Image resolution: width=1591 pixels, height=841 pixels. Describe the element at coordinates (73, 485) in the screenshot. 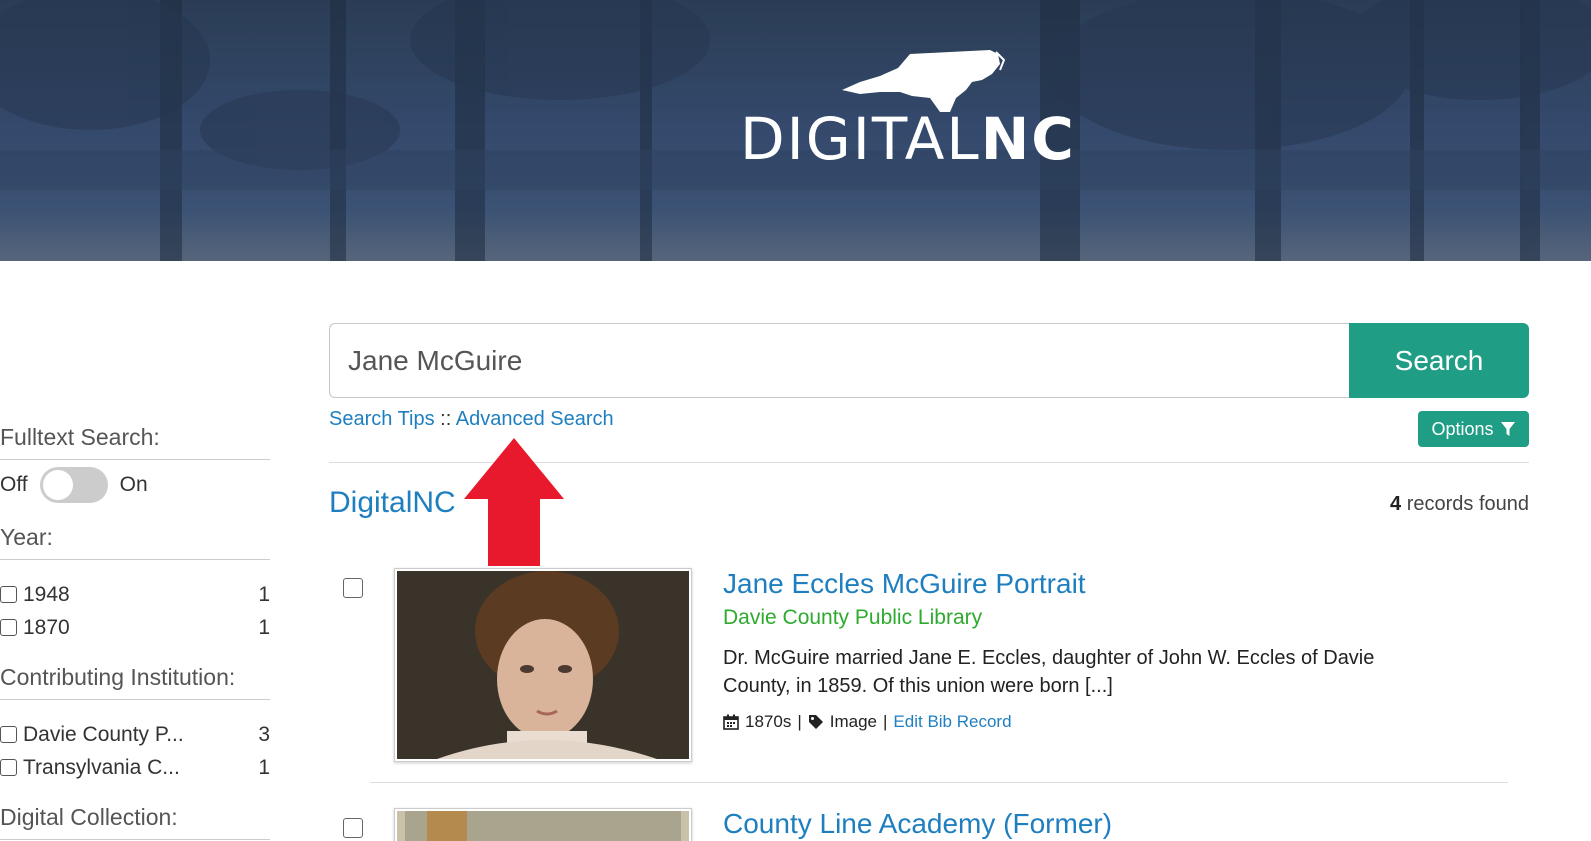

I see `fulltext-toggle` at that location.